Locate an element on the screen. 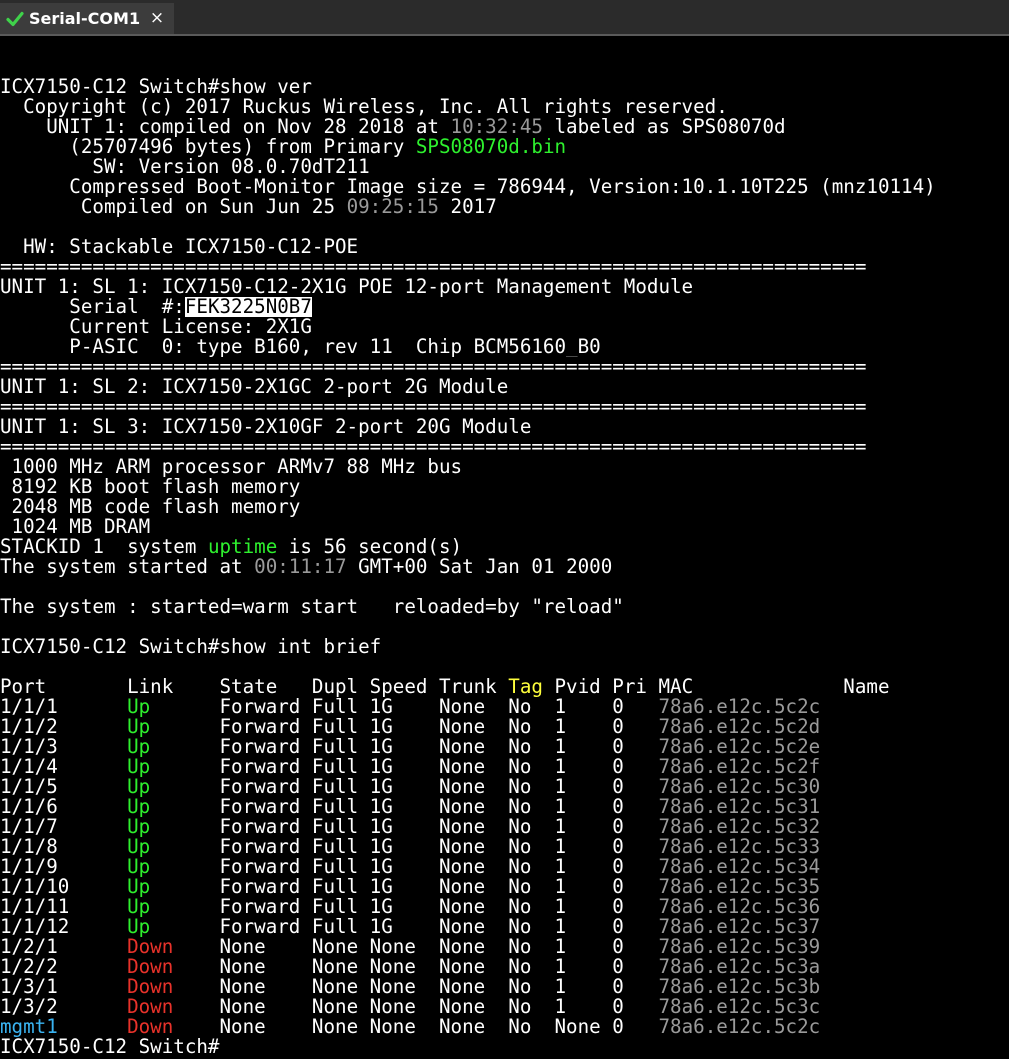  terminal-text: ICX7150-C12 Switch#show ver is located at coordinates (156, 87).